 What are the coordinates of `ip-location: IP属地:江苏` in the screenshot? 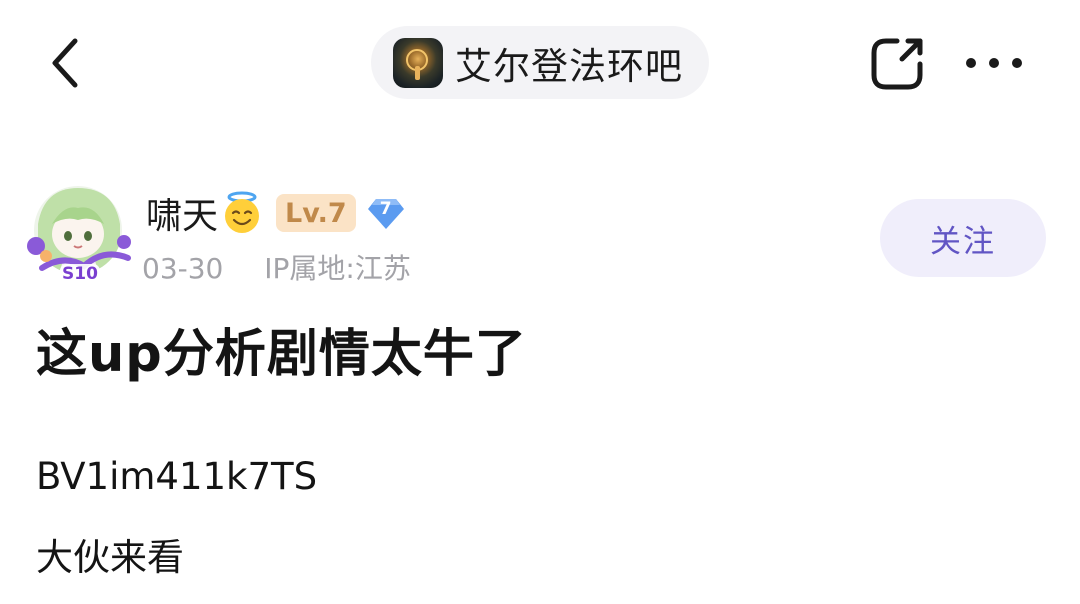 It's located at (337, 268).